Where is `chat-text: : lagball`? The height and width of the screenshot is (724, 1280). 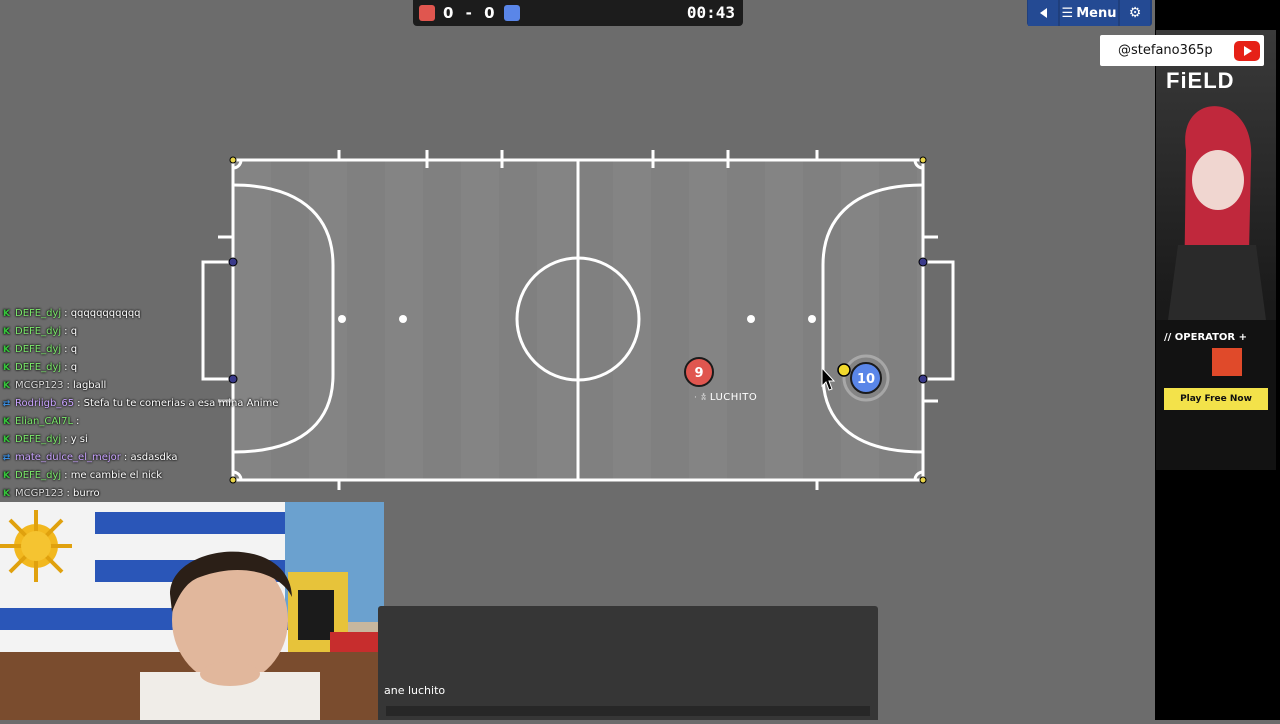 chat-text: : lagball is located at coordinates (86, 385).